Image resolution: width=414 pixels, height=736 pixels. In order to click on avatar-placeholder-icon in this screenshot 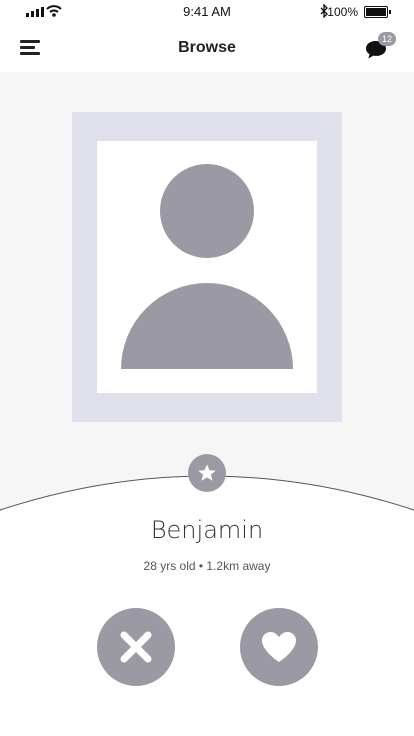, I will do `click(207, 266)`.